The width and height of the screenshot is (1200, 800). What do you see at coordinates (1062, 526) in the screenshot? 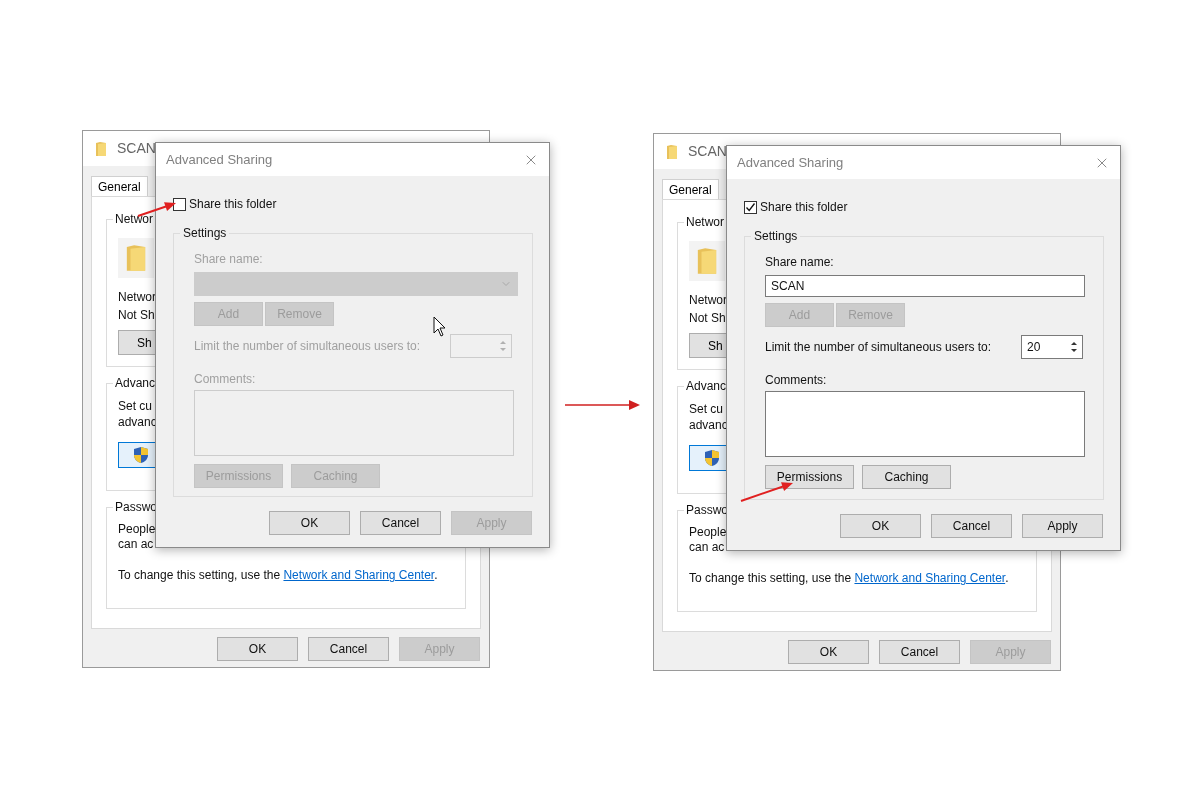
I see `dialog-button: Apply` at bounding box center [1062, 526].